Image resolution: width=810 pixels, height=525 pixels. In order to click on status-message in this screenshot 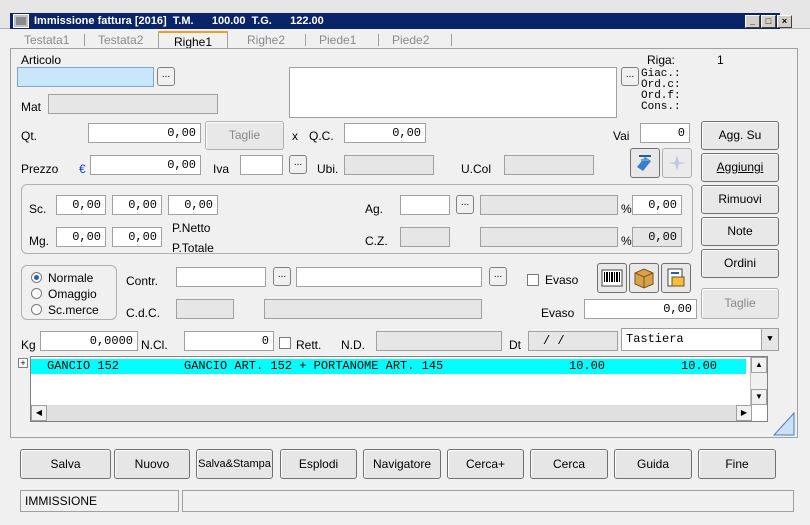, I will do `click(488, 501)`.